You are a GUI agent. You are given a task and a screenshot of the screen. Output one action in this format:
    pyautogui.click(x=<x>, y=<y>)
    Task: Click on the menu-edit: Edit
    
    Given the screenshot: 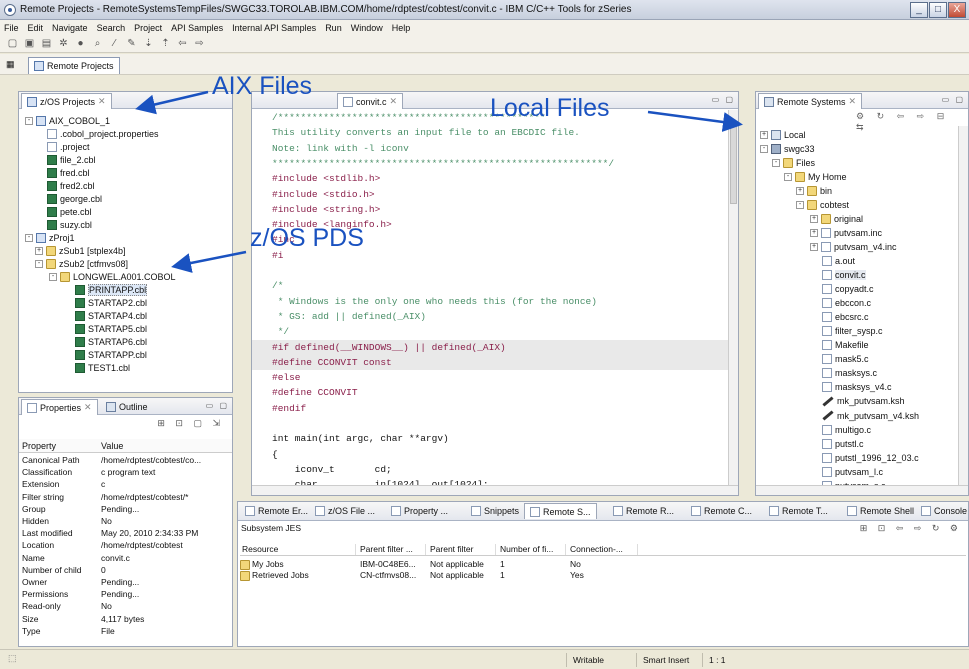 What is the action you would take?
    pyautogui.click(x=36, y=28)
    